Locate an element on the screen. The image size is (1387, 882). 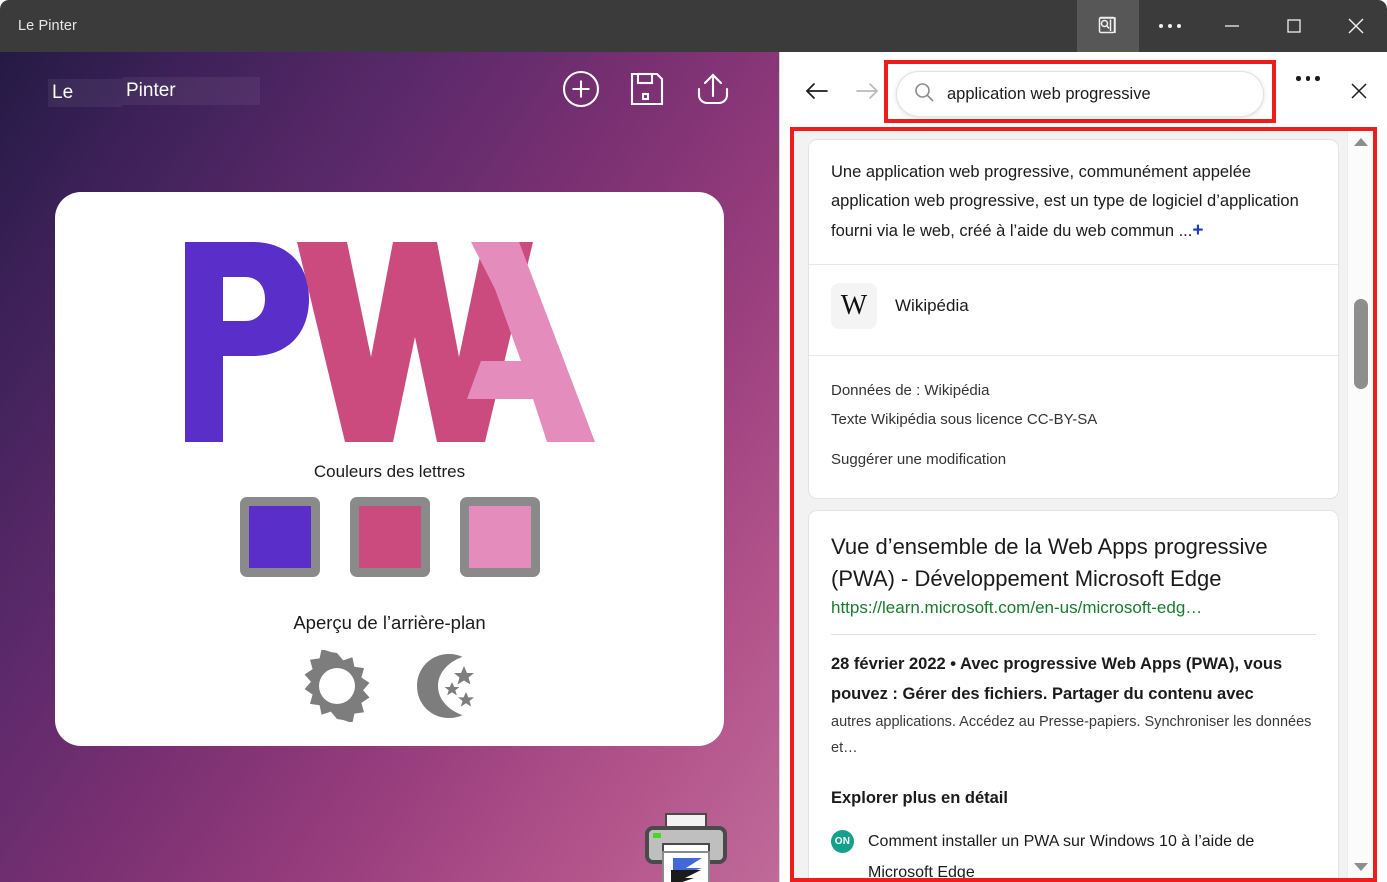
maximize-icon is located at coordinates (1294, 26).